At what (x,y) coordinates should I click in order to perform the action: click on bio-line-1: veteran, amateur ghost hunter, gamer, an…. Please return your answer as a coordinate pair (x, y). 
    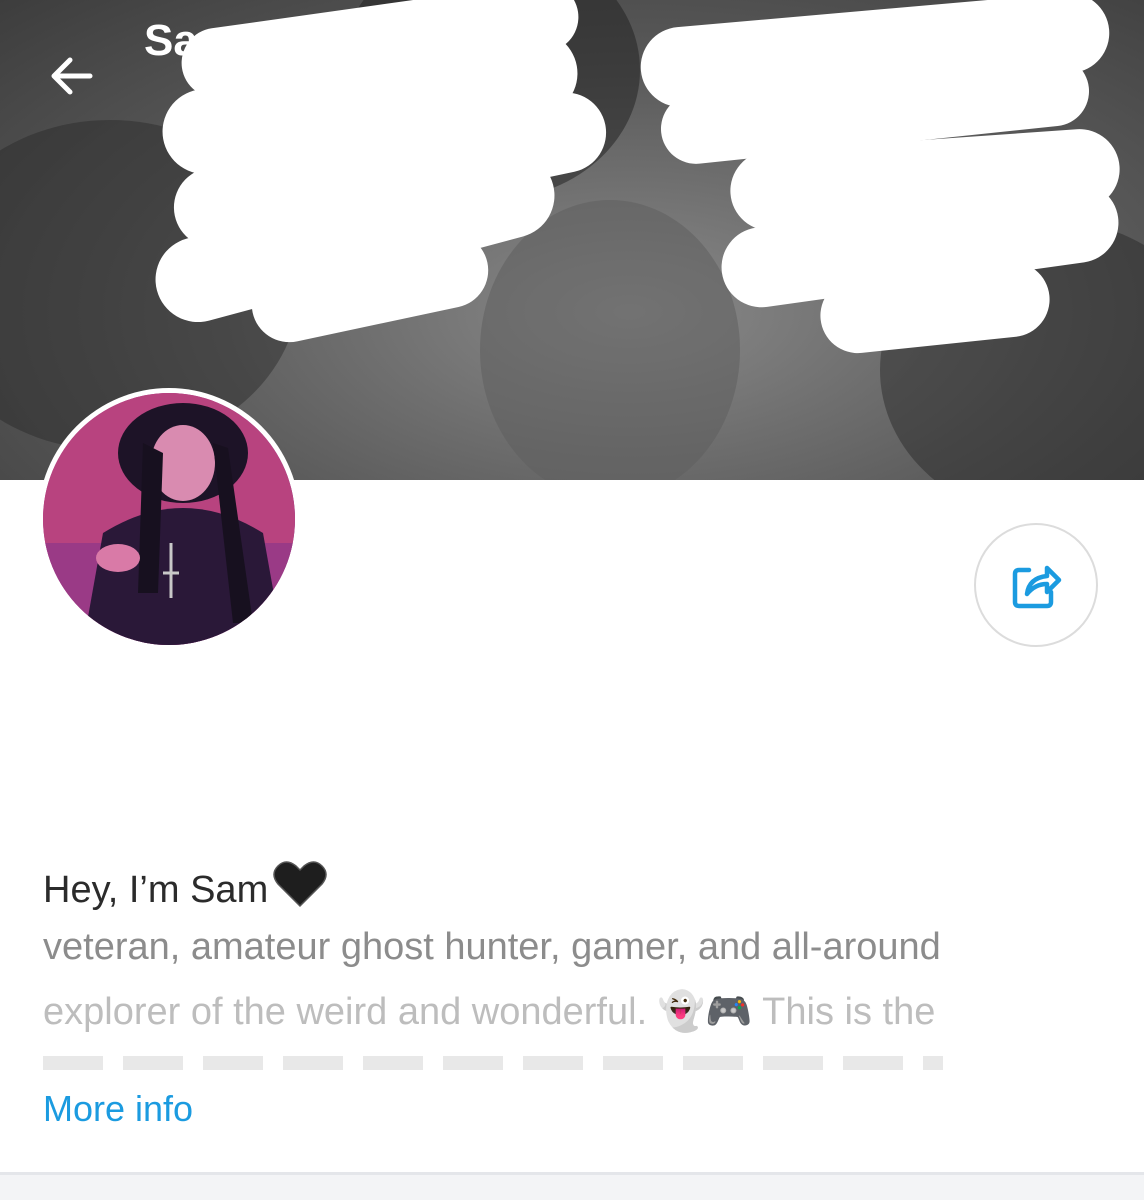
    Looking at the image, I should click on (492, 947).